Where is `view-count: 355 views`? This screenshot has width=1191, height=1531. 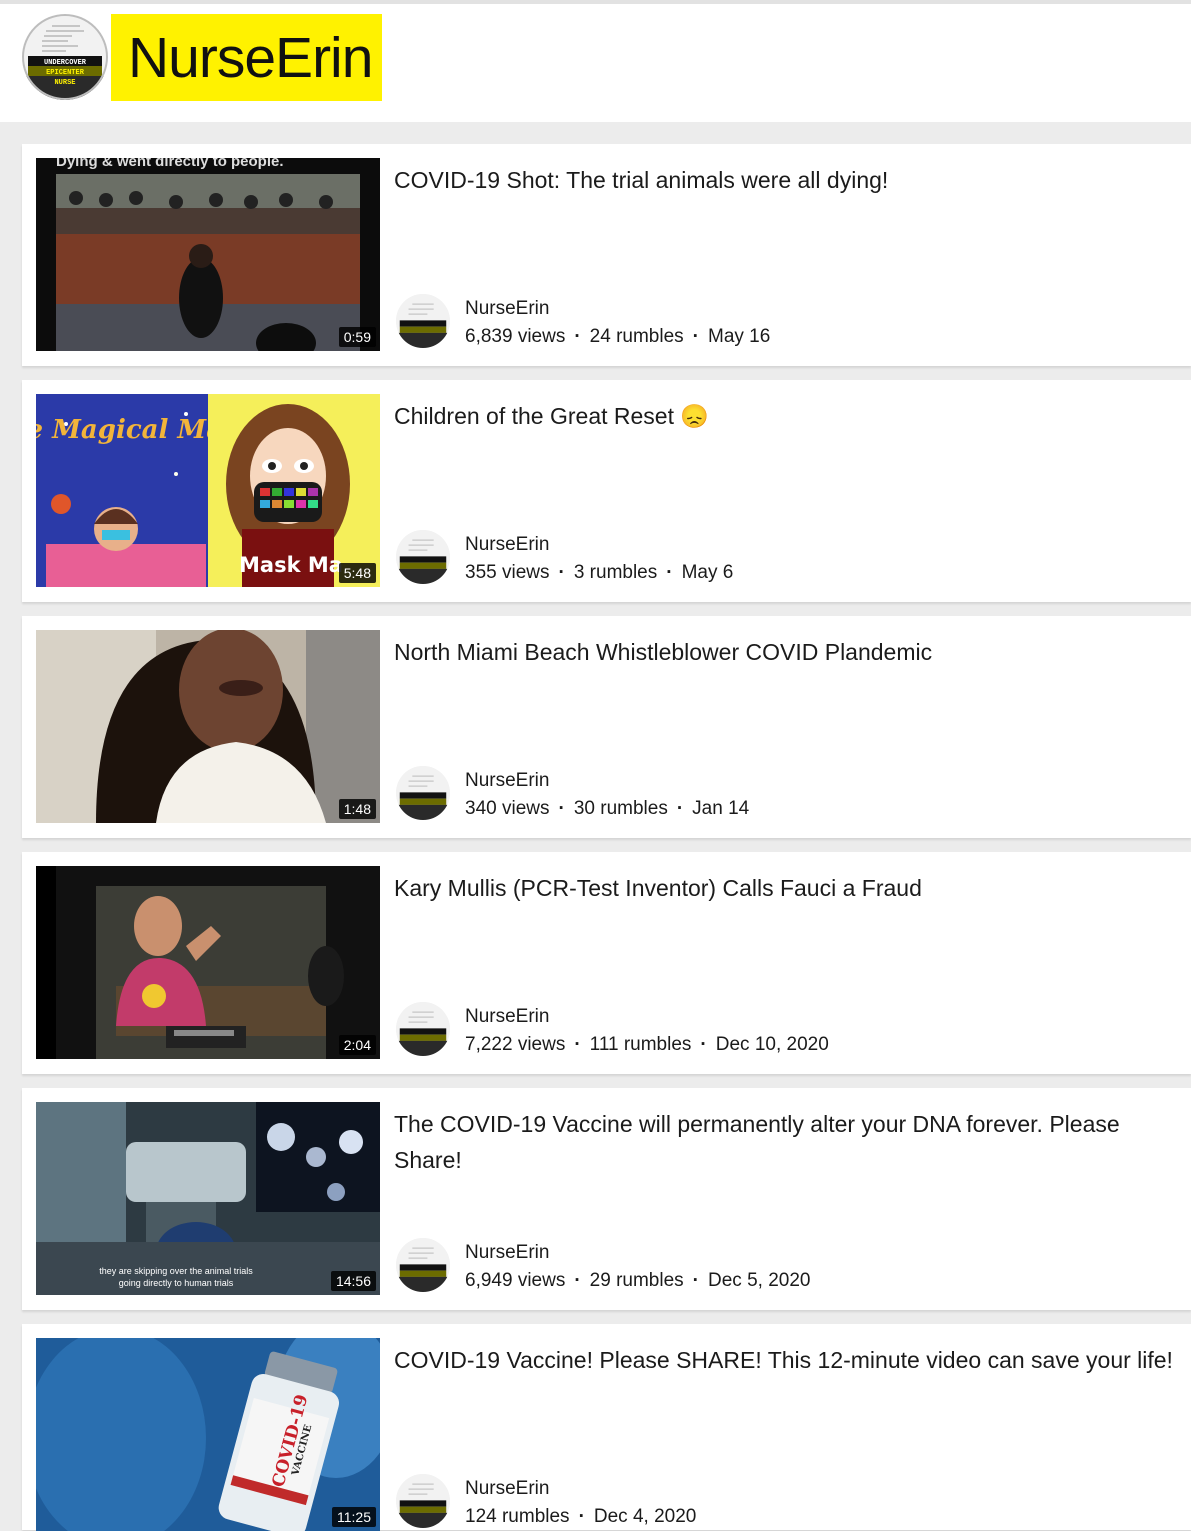
view-count: 355 views is located at coordinates (507, 572).